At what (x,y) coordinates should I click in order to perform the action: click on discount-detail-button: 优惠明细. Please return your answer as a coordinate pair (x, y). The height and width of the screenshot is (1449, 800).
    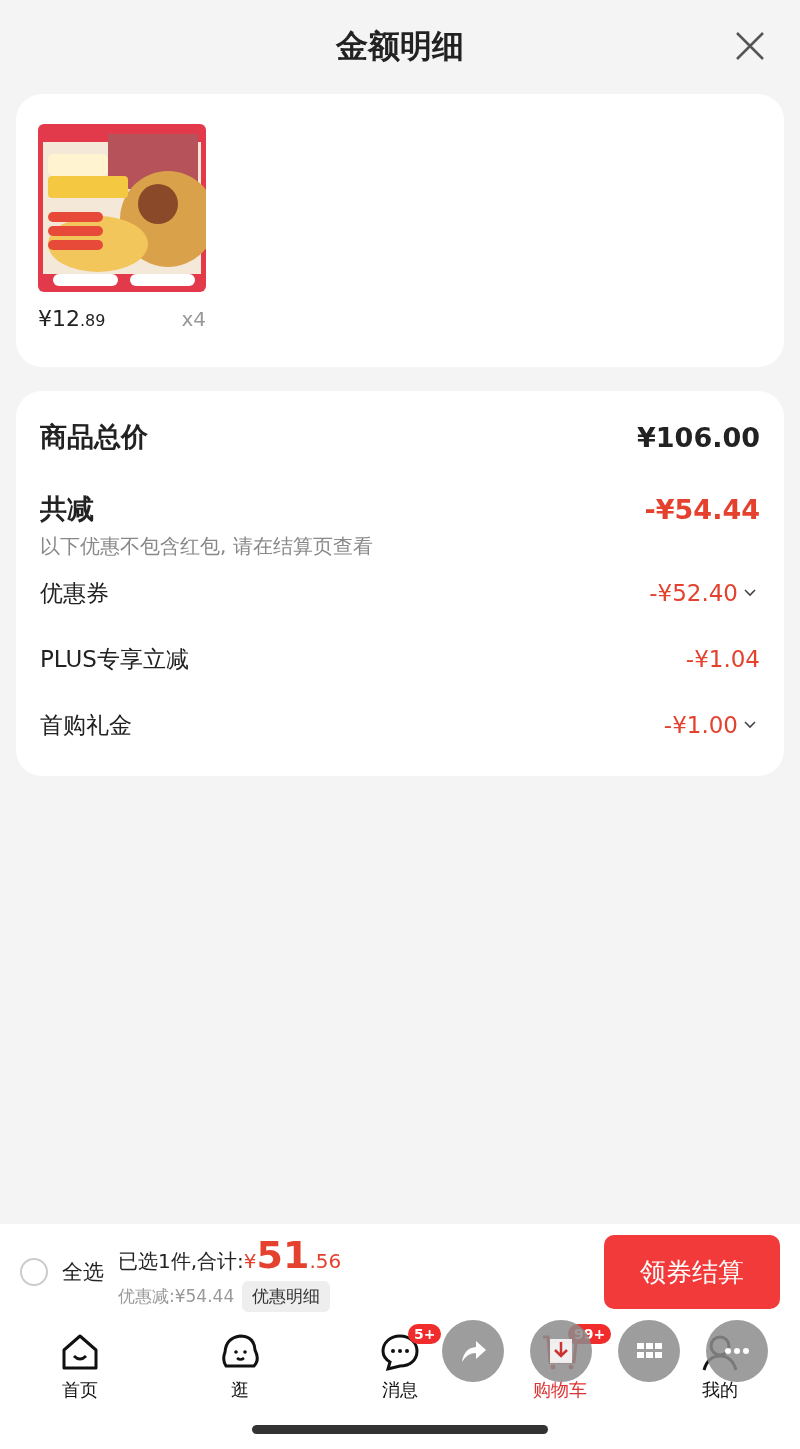
    Looking at the image, I should click on (286, 1296).